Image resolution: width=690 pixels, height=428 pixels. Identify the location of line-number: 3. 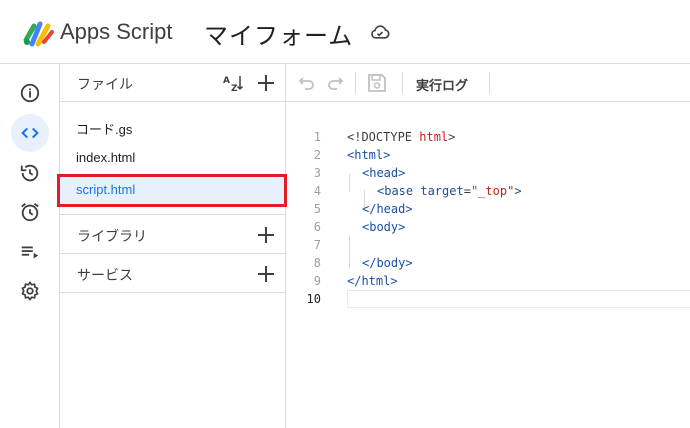
(317, 173).